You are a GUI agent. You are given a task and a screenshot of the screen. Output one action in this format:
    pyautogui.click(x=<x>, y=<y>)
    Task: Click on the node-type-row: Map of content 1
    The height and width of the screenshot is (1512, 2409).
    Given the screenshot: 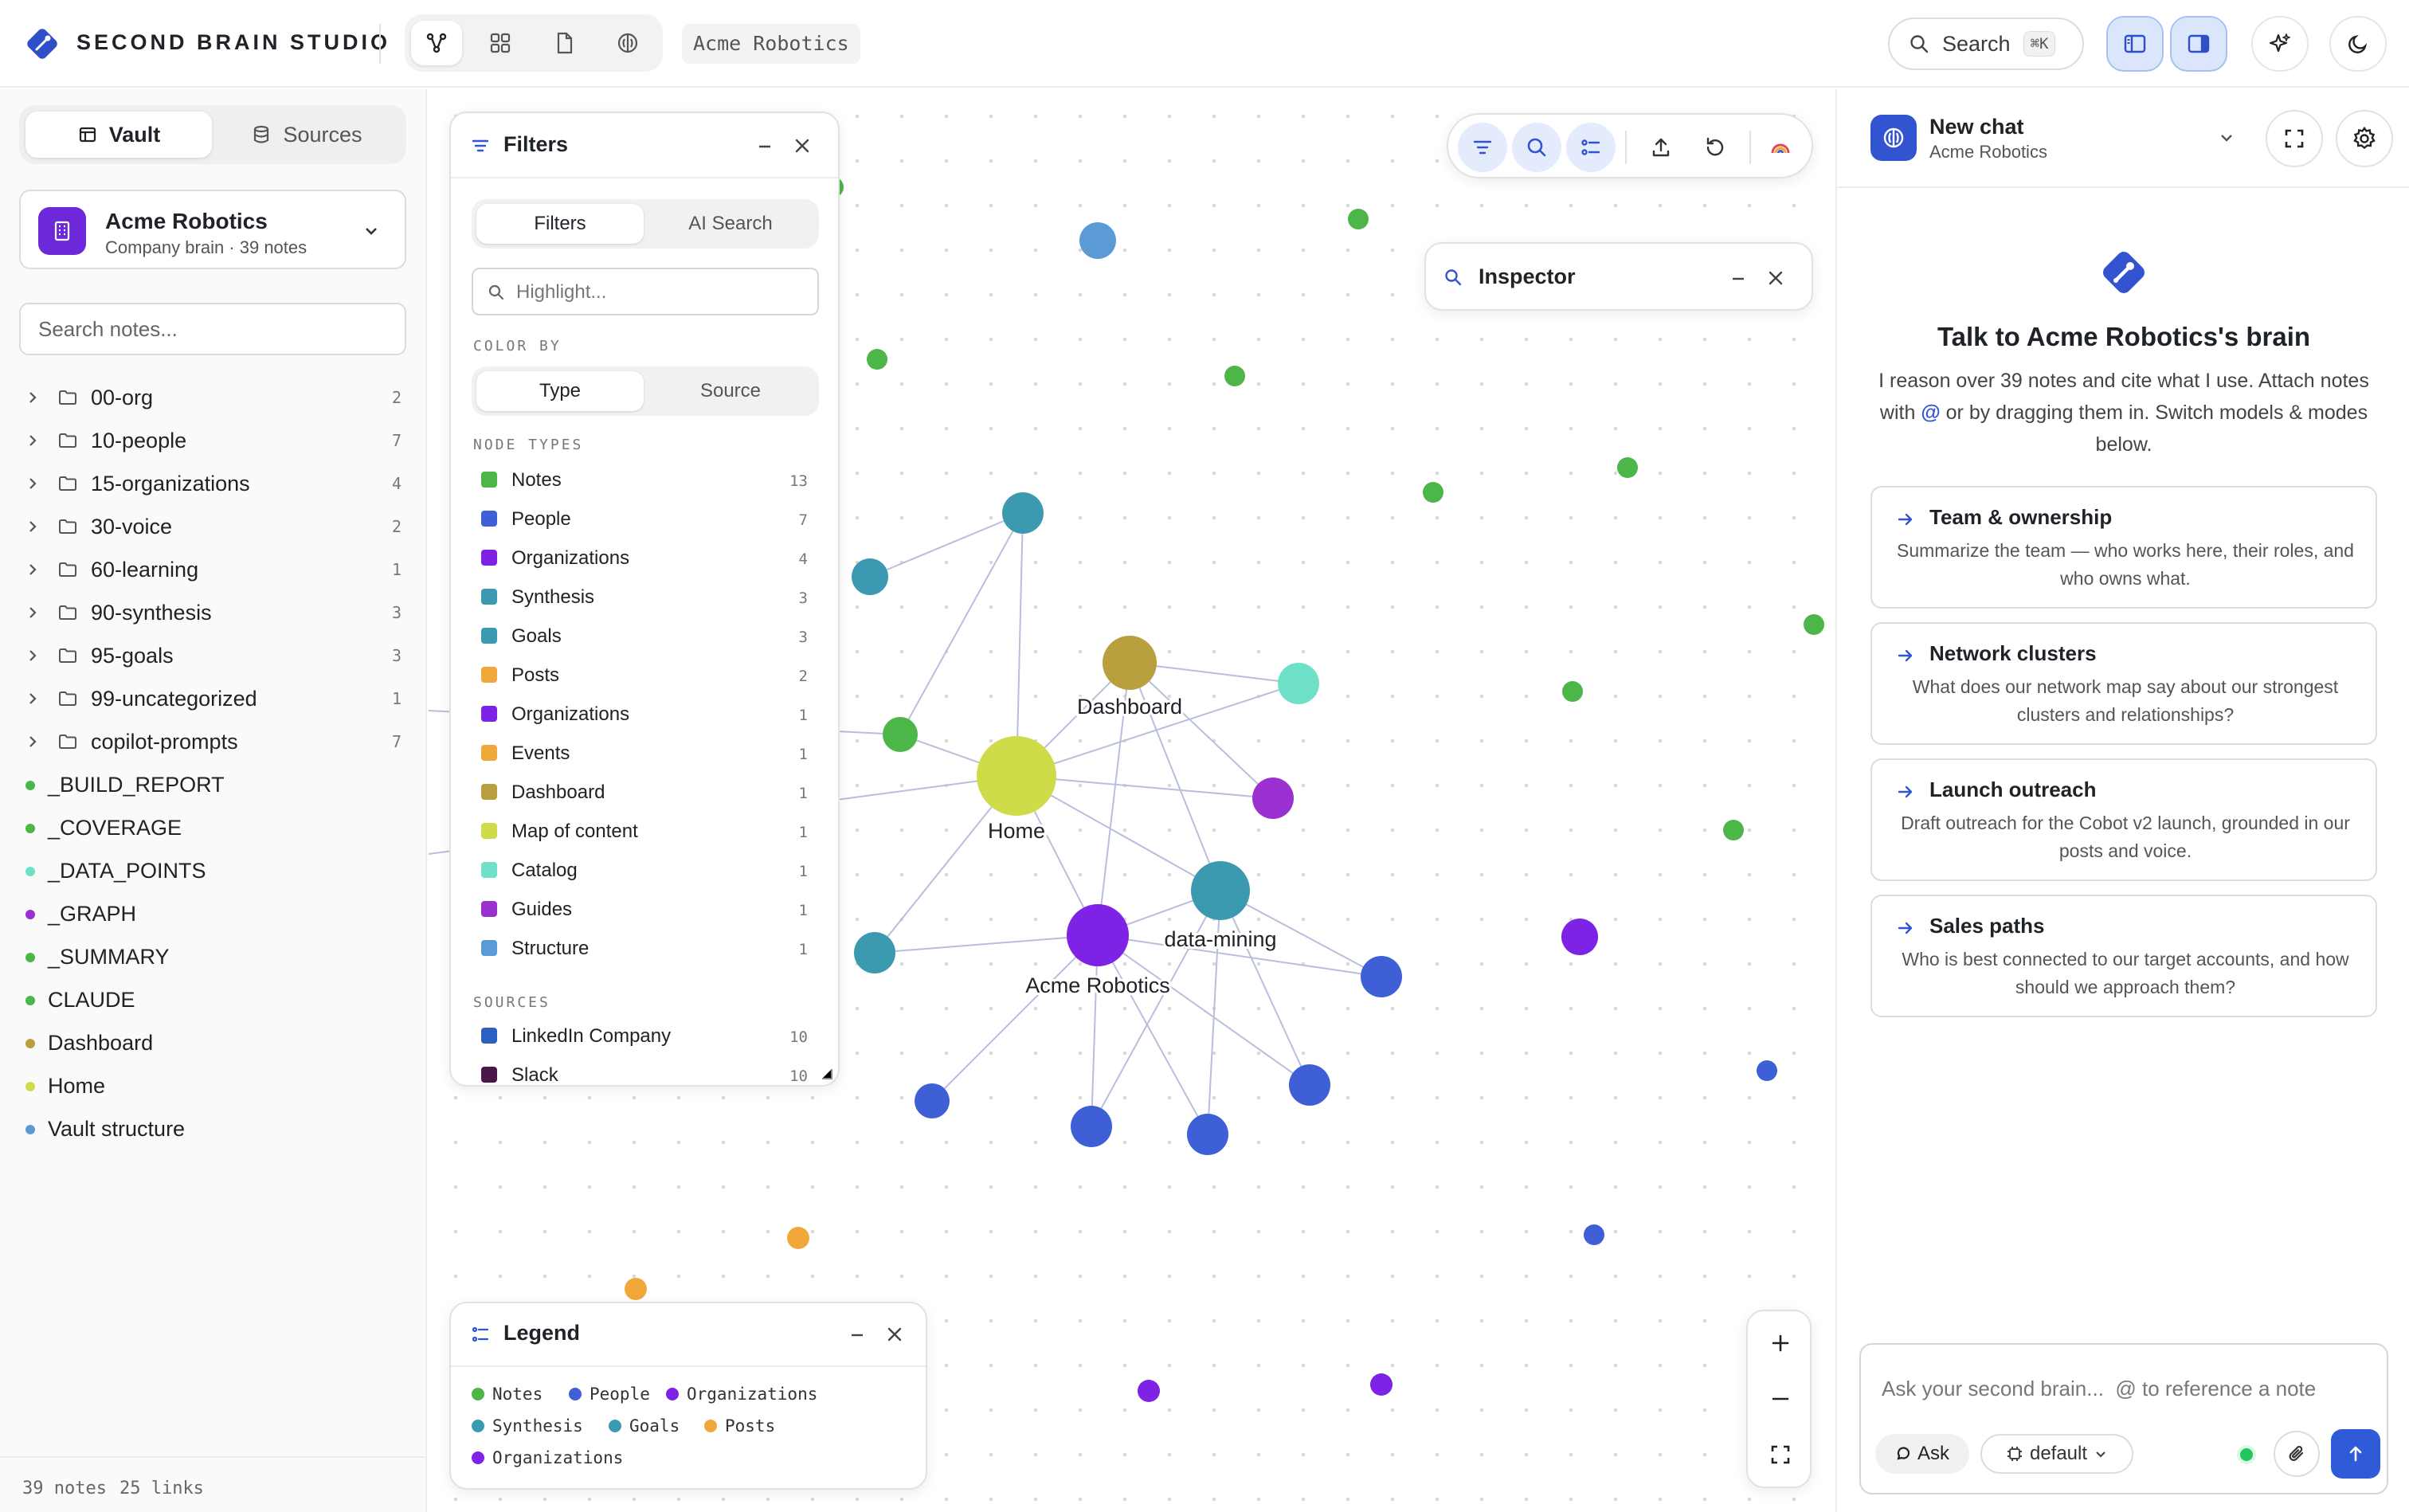 What is the action you would take?
    pyautogui.click(x=645, y=832)
    